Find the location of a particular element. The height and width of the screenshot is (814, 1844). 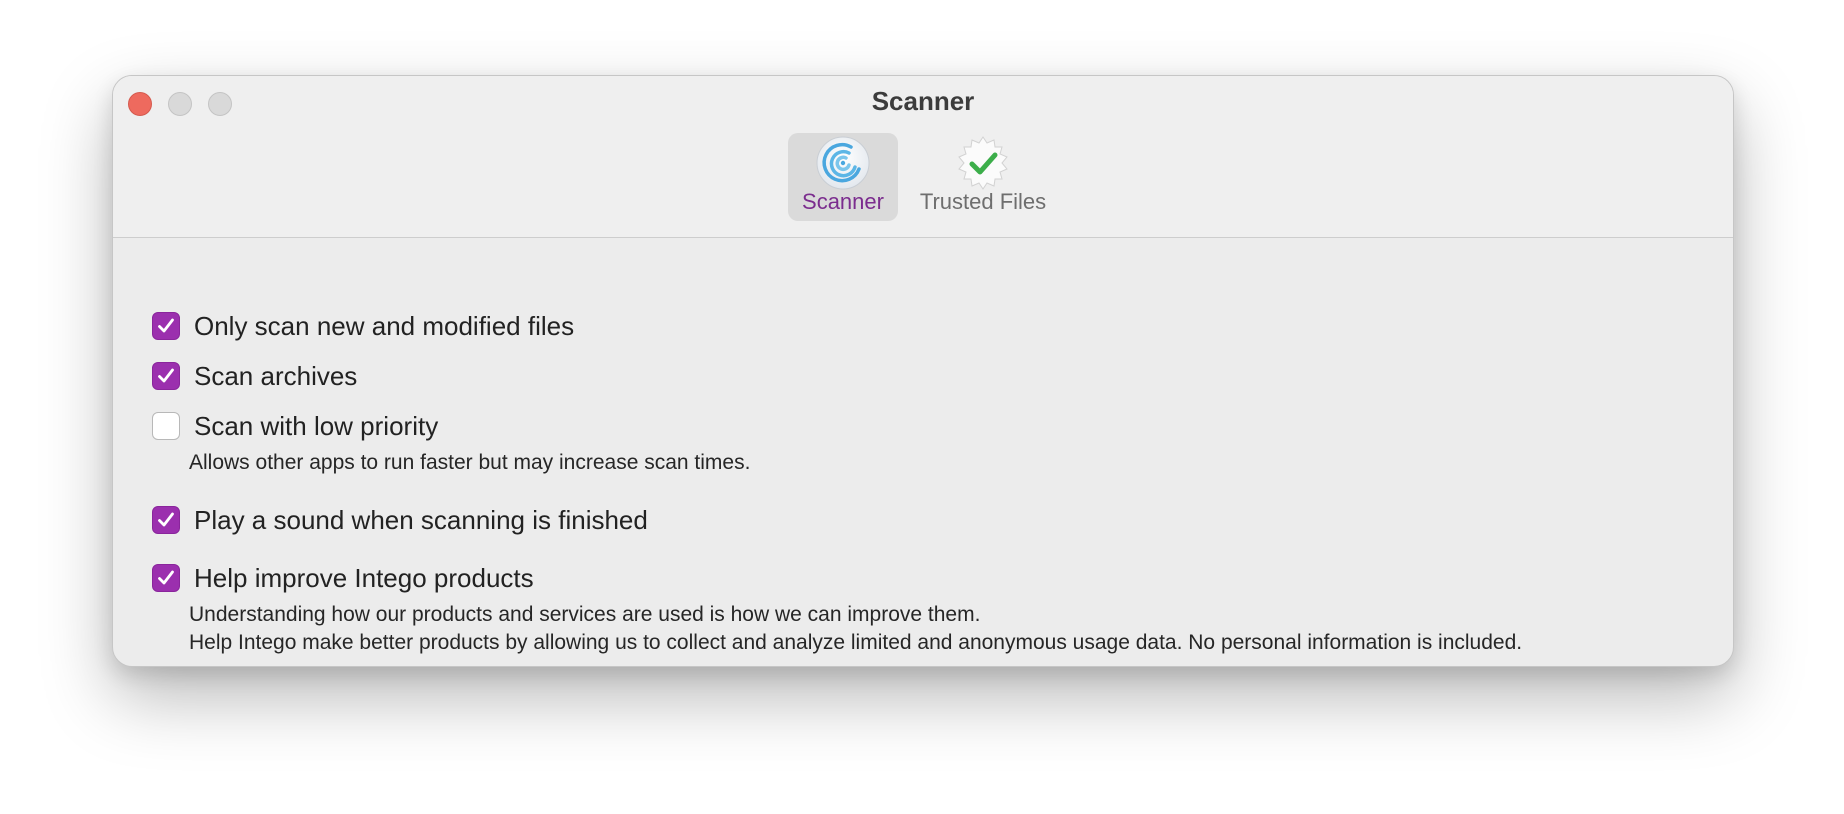

tab-trusted-files: Trusted Files is located at coordinates (983, 177).